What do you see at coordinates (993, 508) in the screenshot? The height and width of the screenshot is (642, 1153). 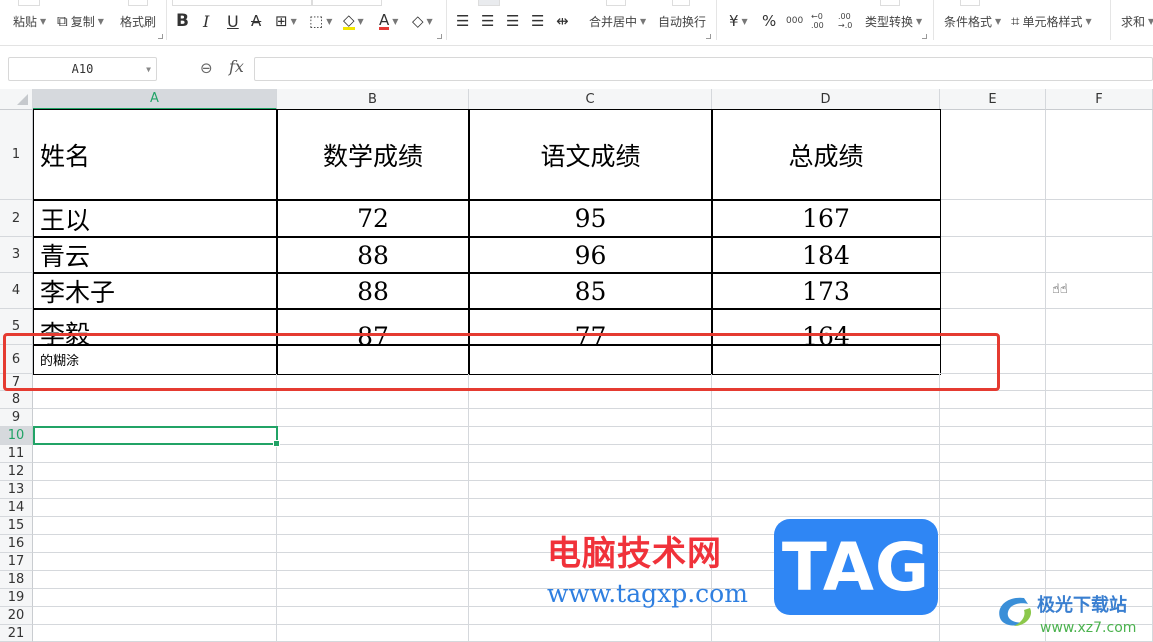 I see `cell-e14` at bounding box center [993, 508].